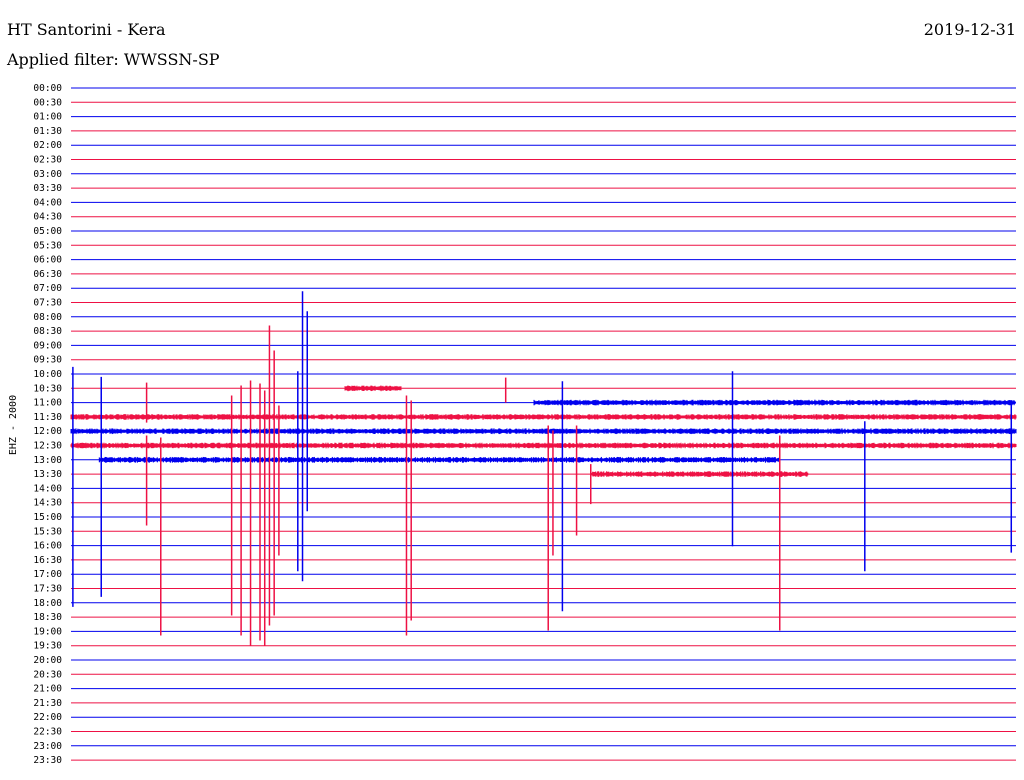  Describe the element at coordinates (47, 631) in the screenshot. I see `time-label: 19:00` at that location.